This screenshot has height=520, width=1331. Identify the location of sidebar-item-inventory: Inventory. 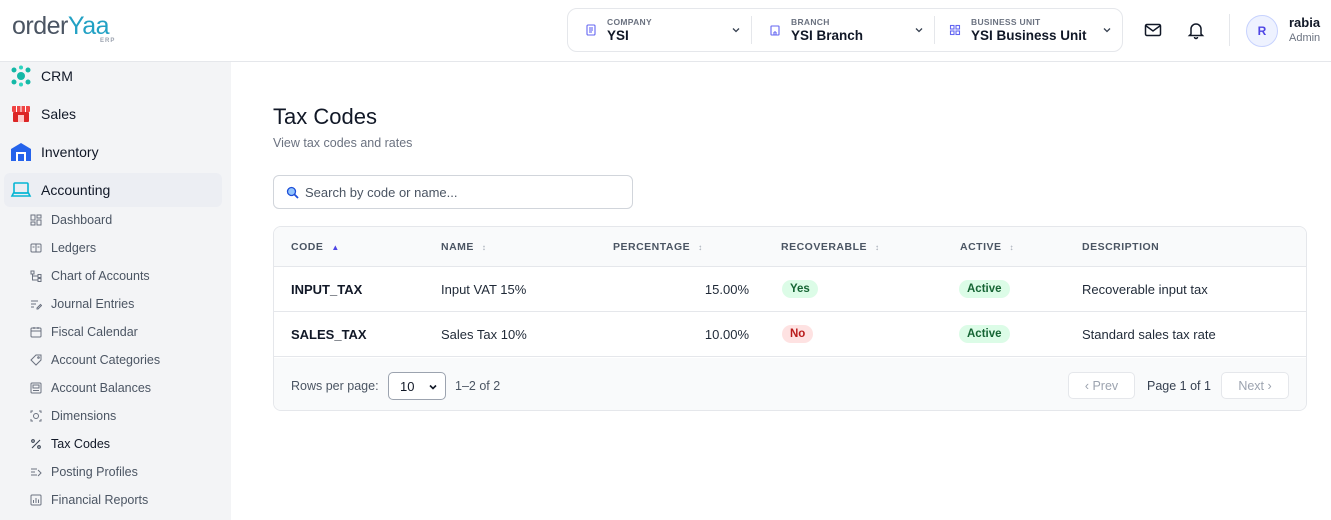
(115, 152).